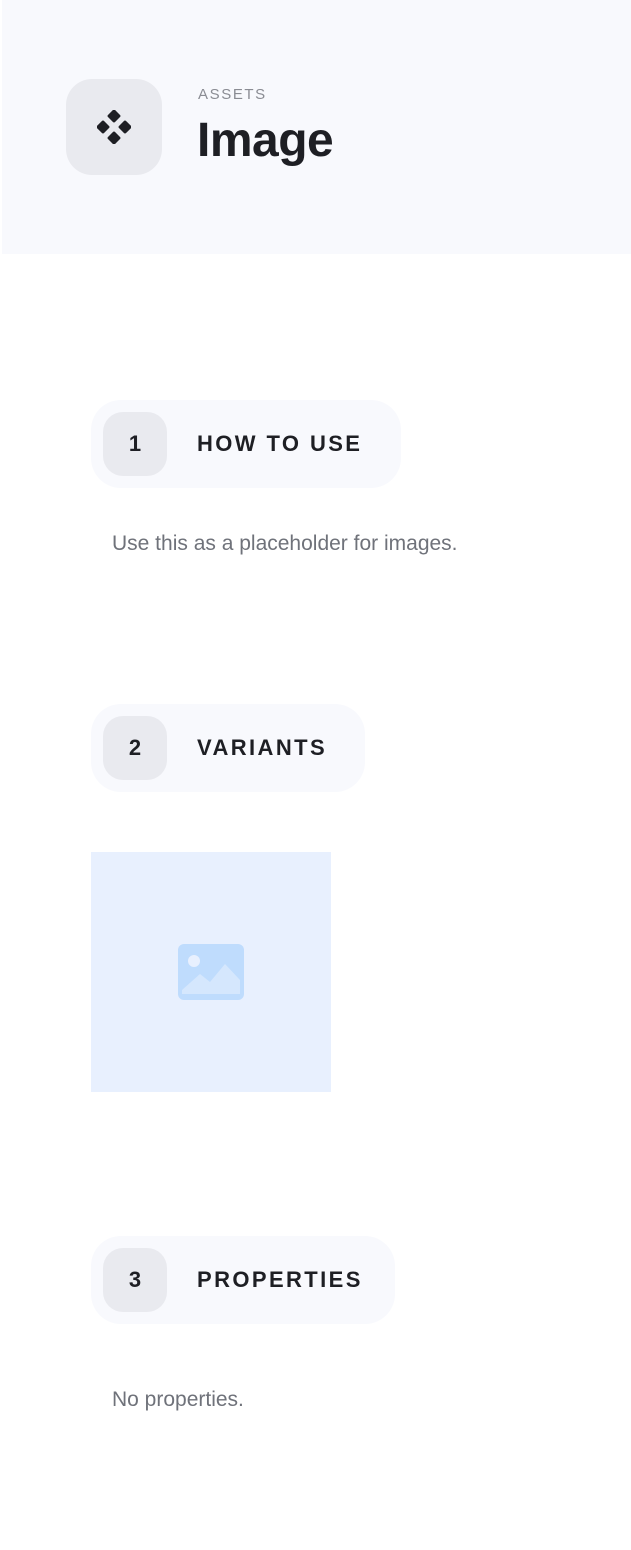 This screenshot has height=1550, width=631. I want to click on image-icon, so click(211, 972).